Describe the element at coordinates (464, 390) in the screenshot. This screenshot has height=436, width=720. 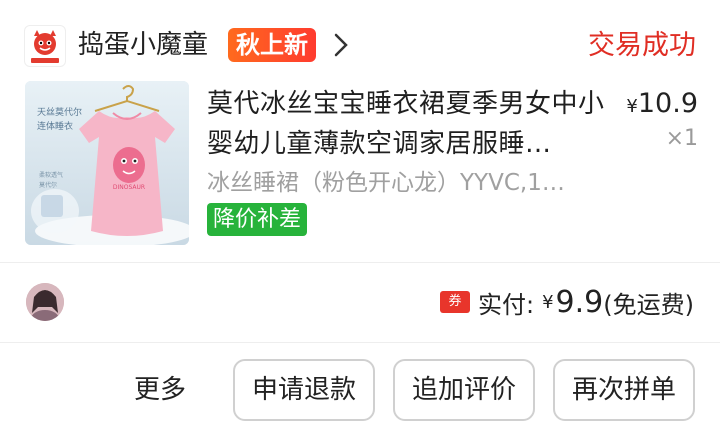
I see `add-review-button: 追加评价` at that location.